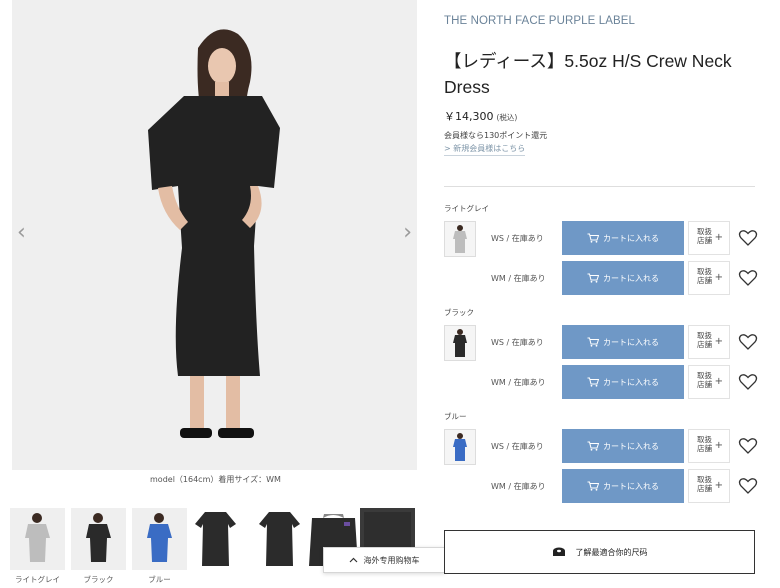 Image resolution: width=780 pixels, height=588 pixels. I want to click on size-guide-label: 了解最適合你的尺码, so click(611, 552).